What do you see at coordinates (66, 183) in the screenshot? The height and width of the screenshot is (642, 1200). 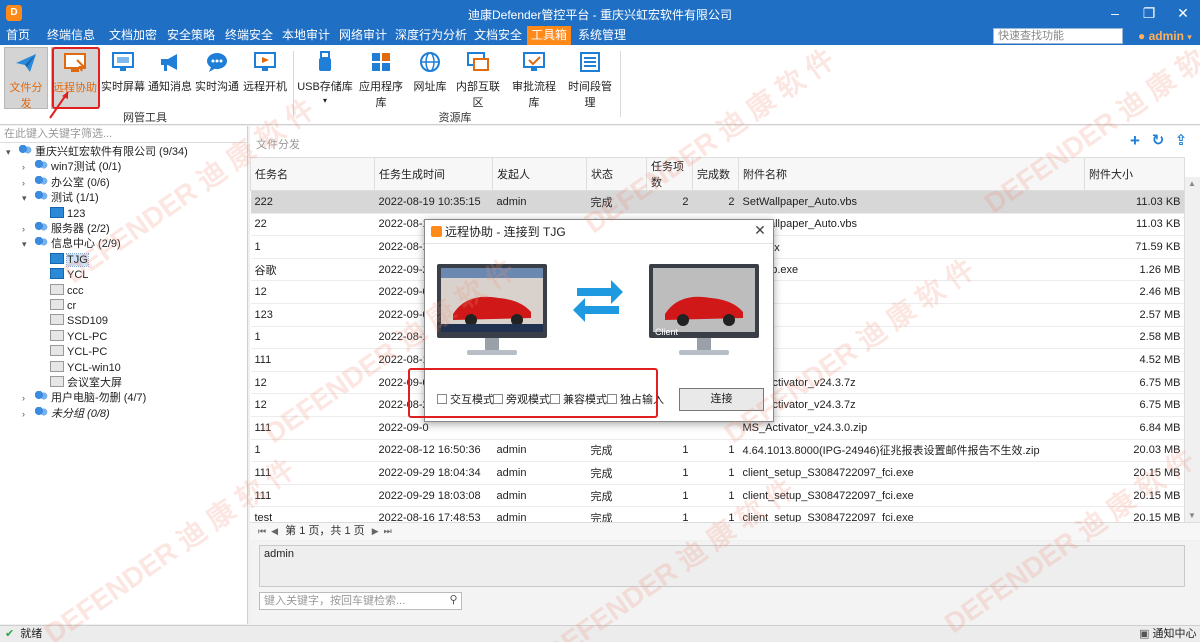 I see `tree-node: › 办公室 (0/6)` at bounding box center [66, 183].